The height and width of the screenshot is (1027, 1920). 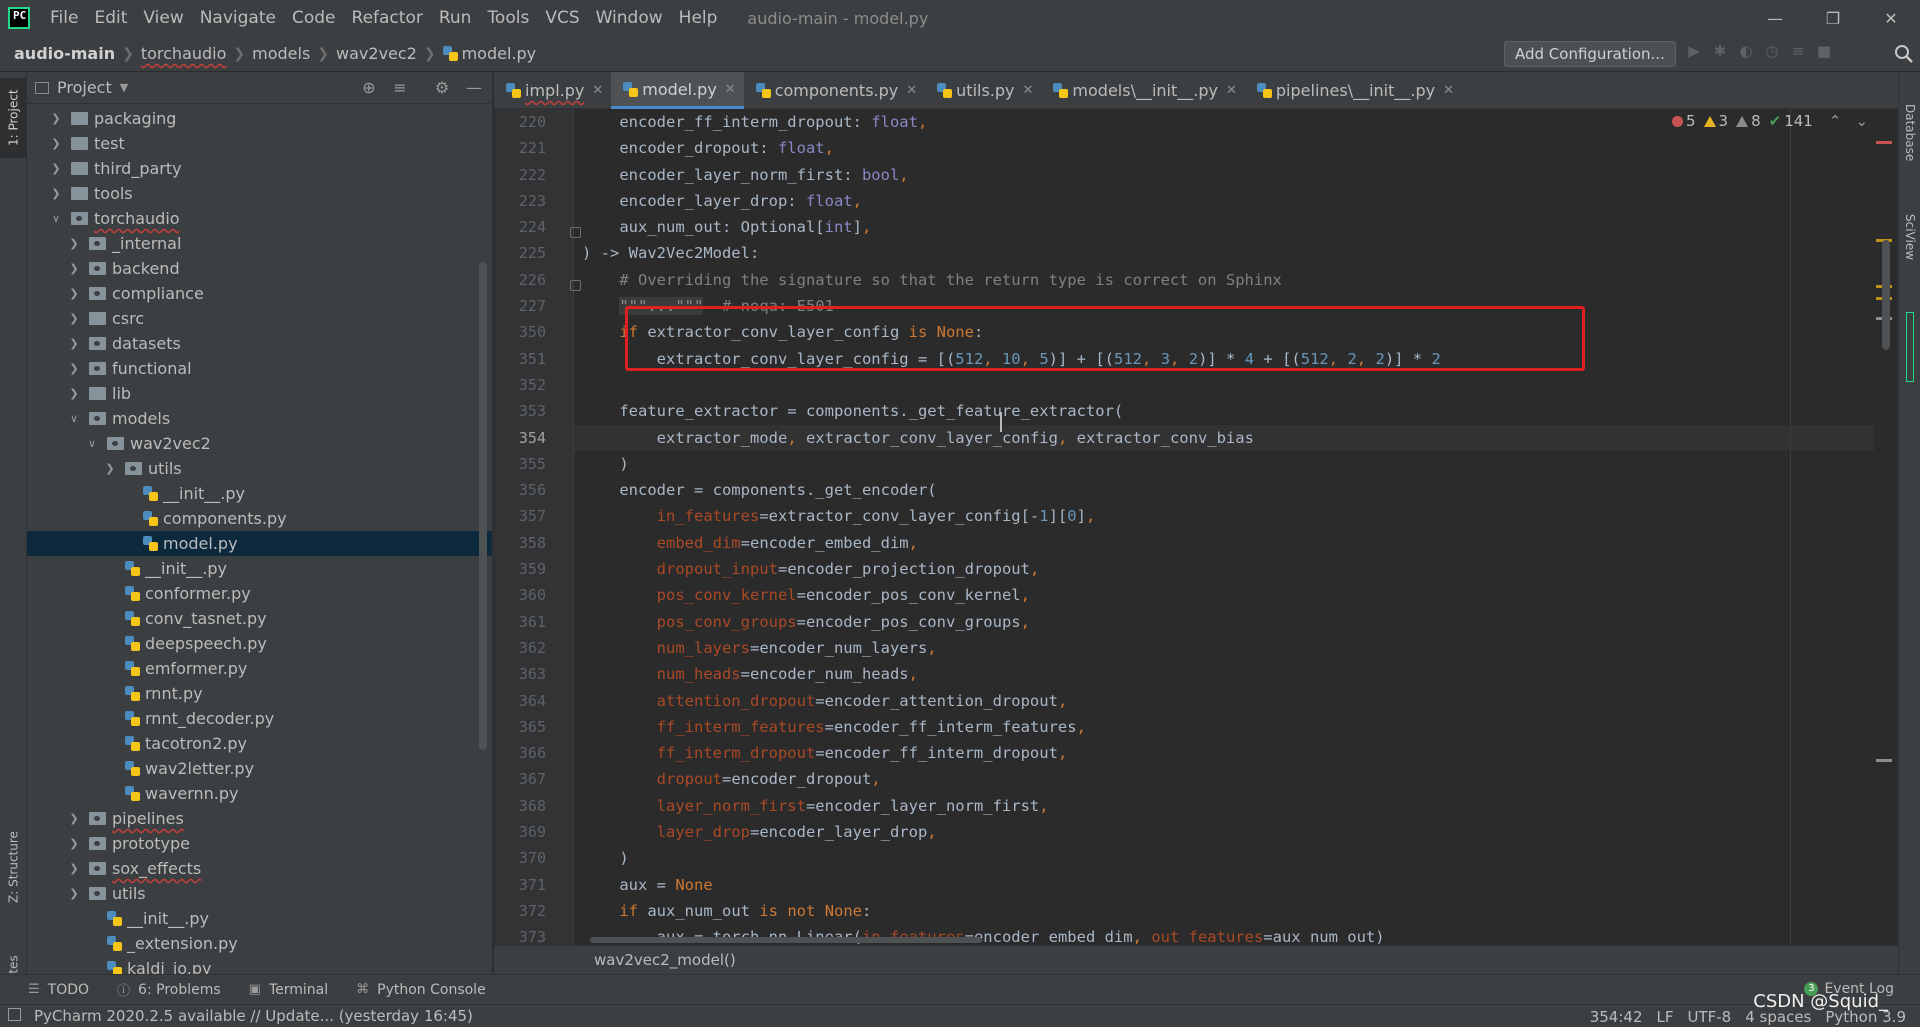 I want to click on code-line: pos_conv_kernel=encoder_pos_conv_kernel,, so click(x=1224, y=595).